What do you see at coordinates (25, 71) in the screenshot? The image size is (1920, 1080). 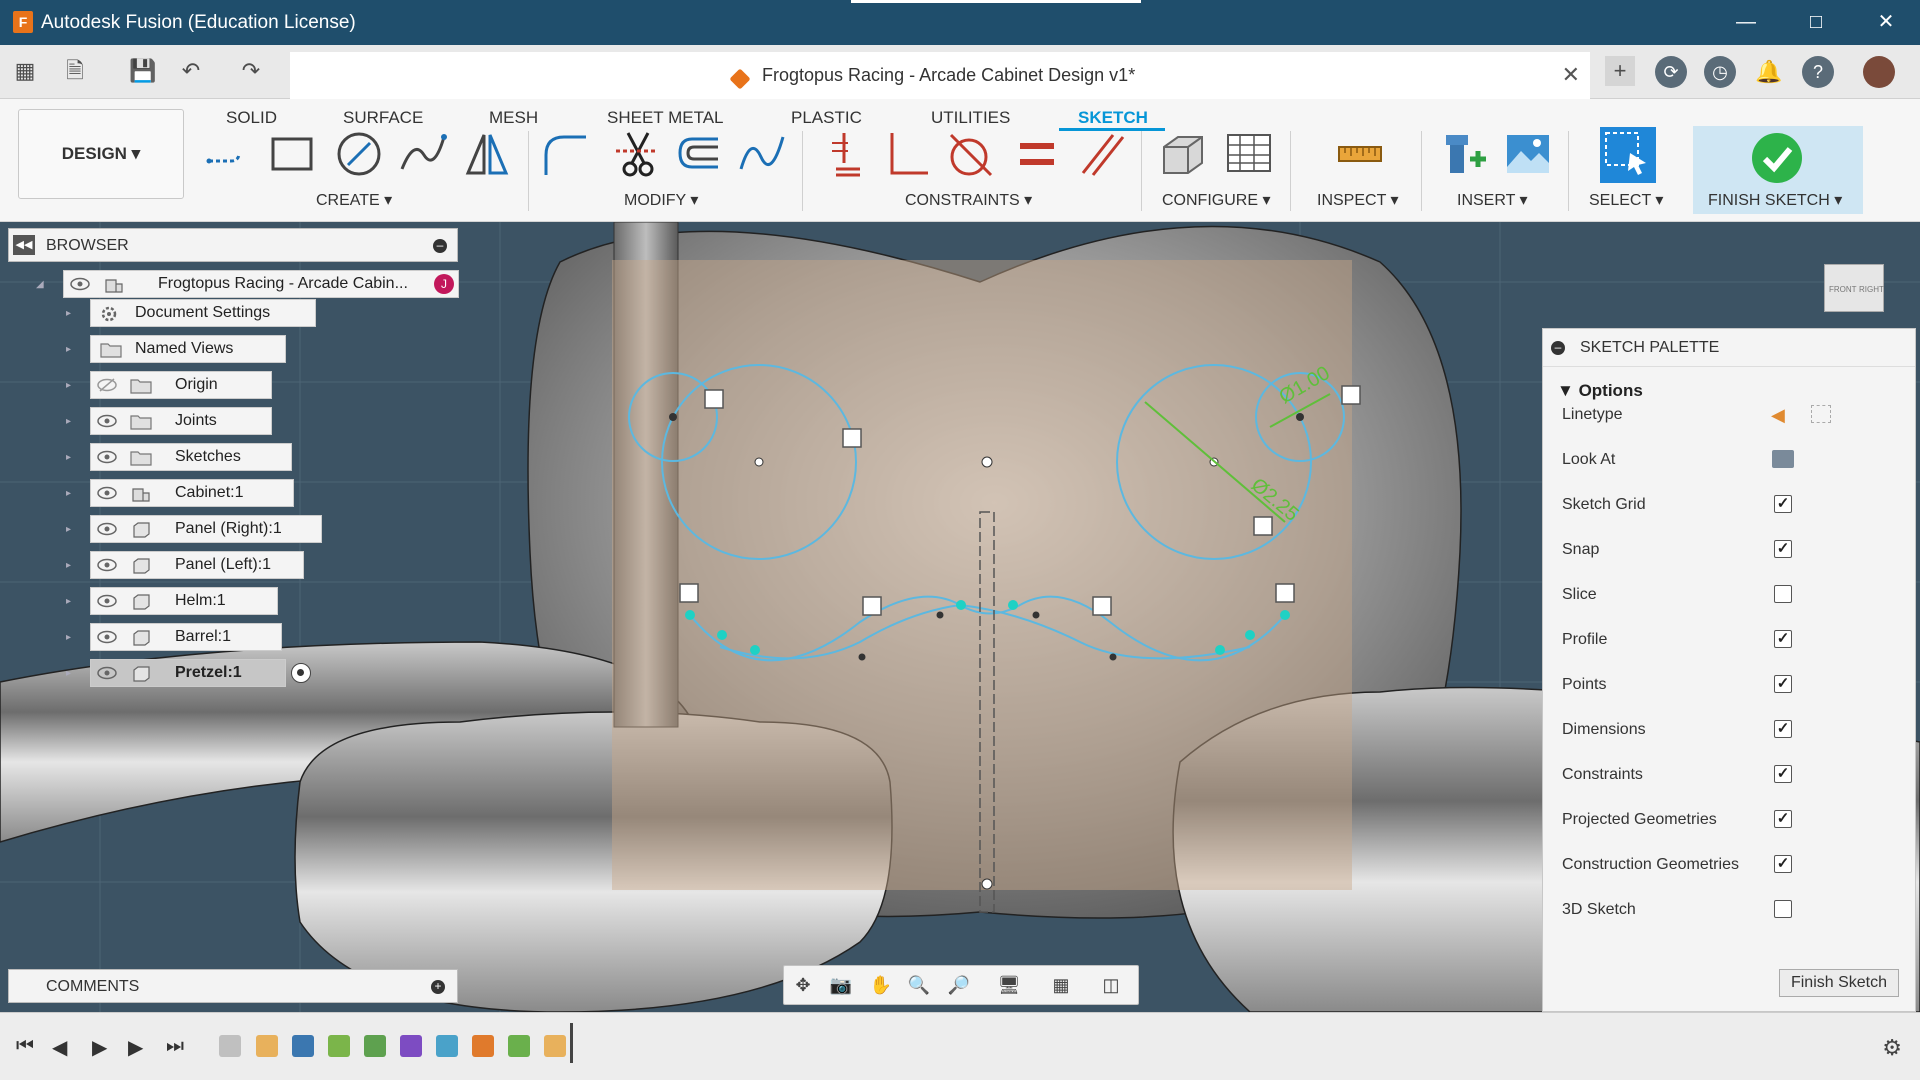 I see `app-grid-icon: ▦` at bounding box center [25, 71].